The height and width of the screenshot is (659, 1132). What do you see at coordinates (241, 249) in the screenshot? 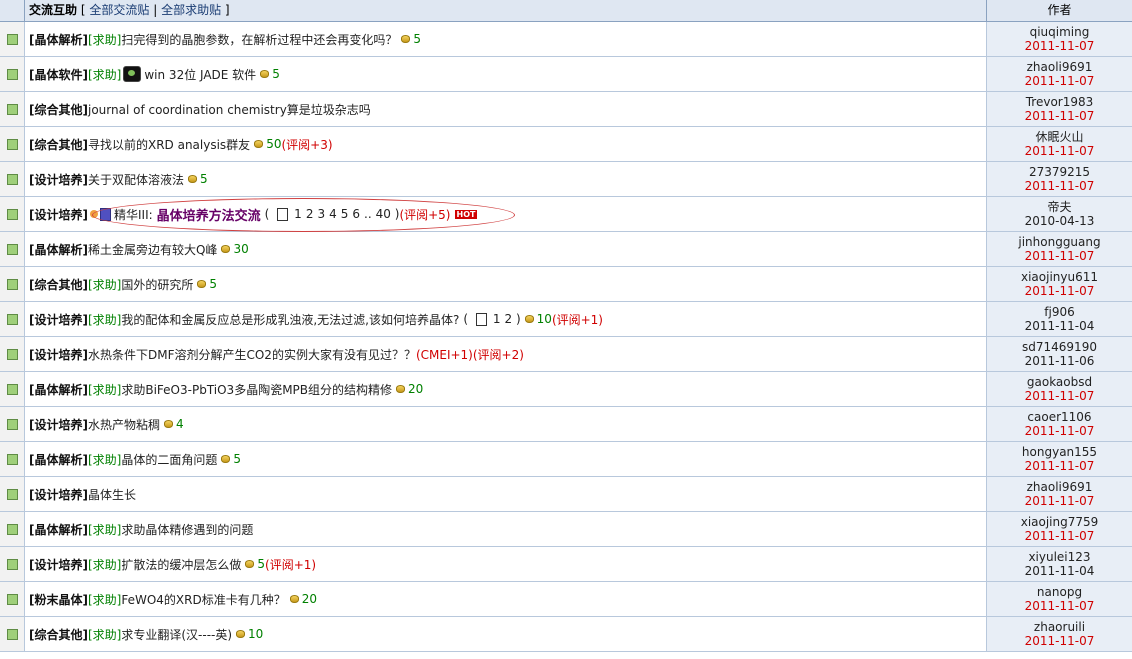
I see `reward-score: 30` at bounding box center [241, 249].